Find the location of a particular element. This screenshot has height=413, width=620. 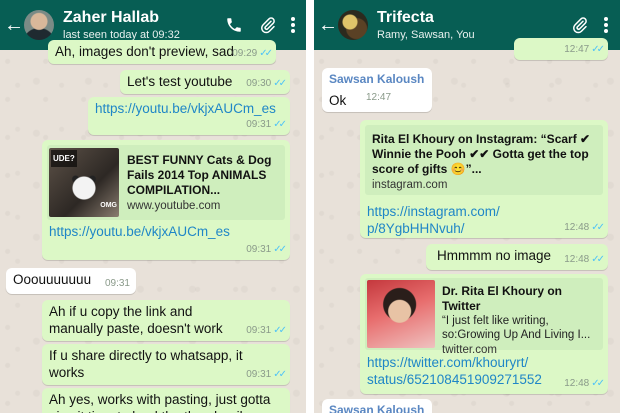

panel-divider is located at coordinates (310, 206).